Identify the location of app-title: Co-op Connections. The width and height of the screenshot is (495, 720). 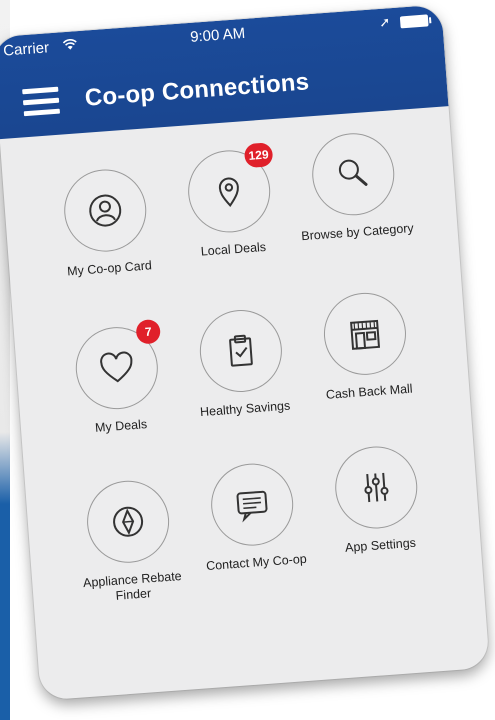
(197, 90).